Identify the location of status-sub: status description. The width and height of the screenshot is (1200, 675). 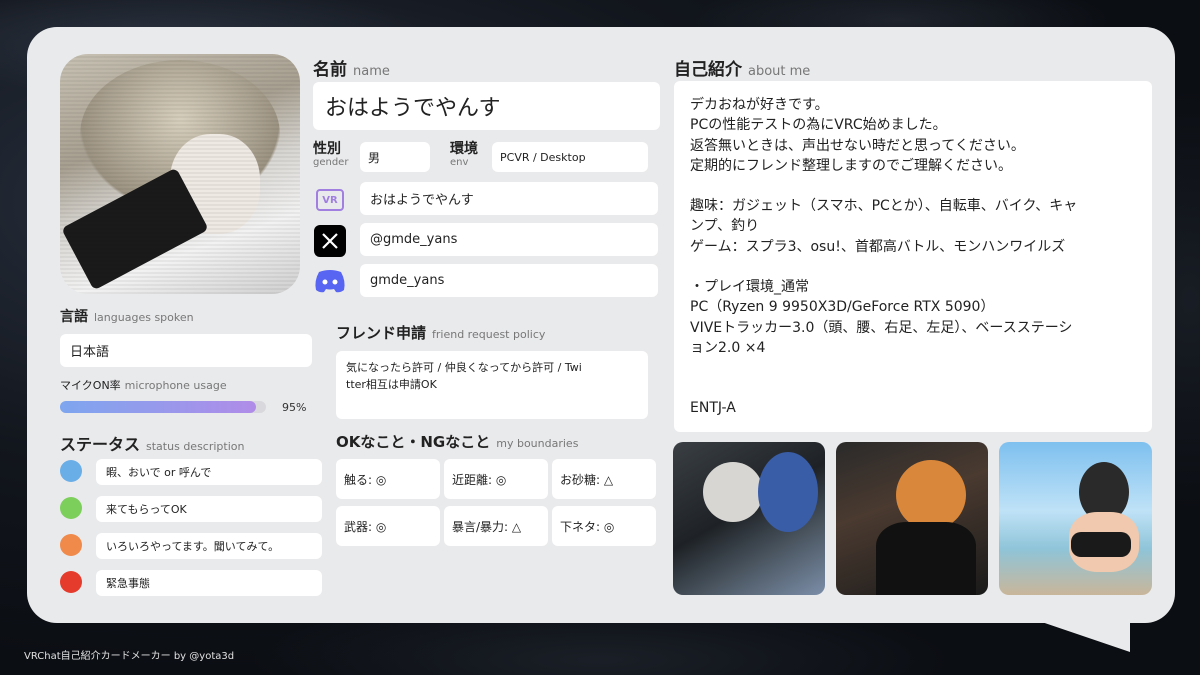
(195, 446).